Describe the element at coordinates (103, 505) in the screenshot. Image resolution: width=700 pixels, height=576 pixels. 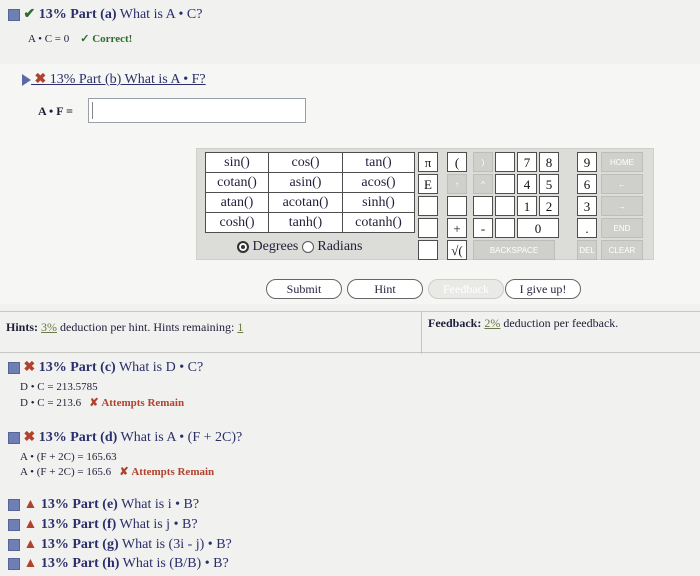
I see `part-e-title: ▲ 13% Part (e) What is i • B?` at that location.